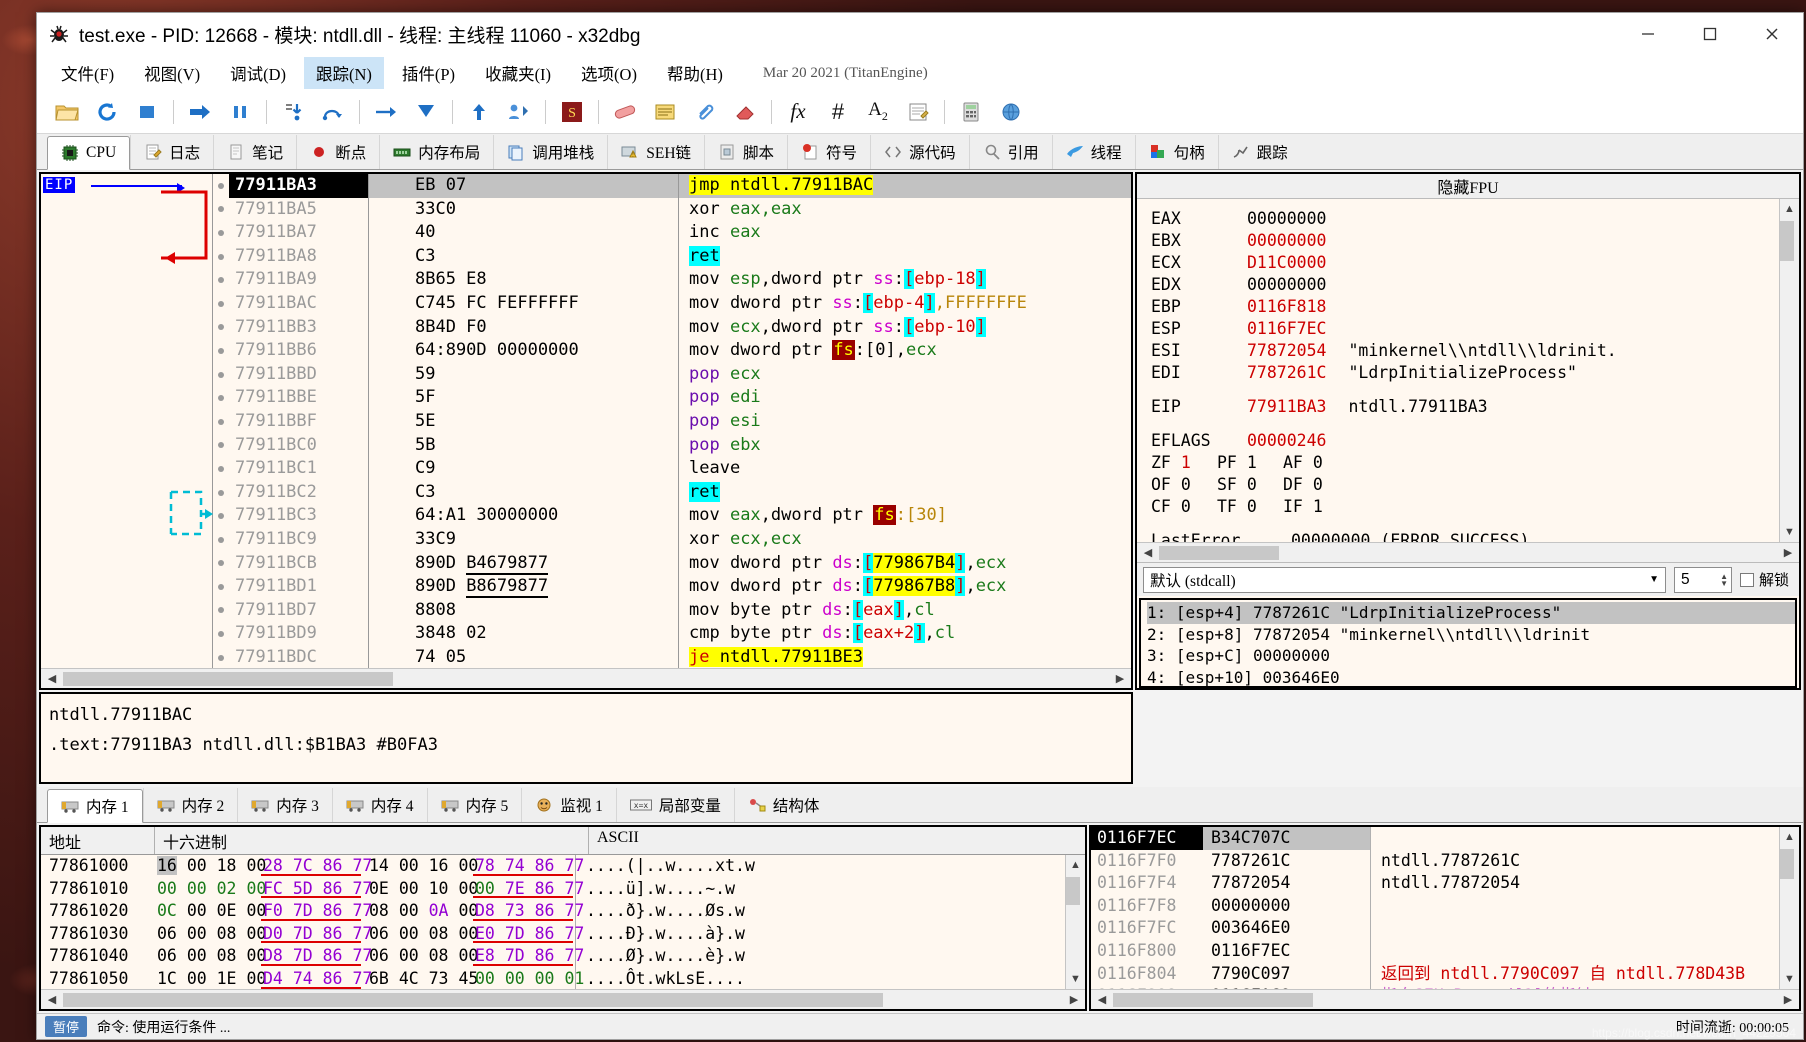 The width and height of the screenshot is (1806, 1042). I want to click on register-value: D11C0000, so click(1286, 262).